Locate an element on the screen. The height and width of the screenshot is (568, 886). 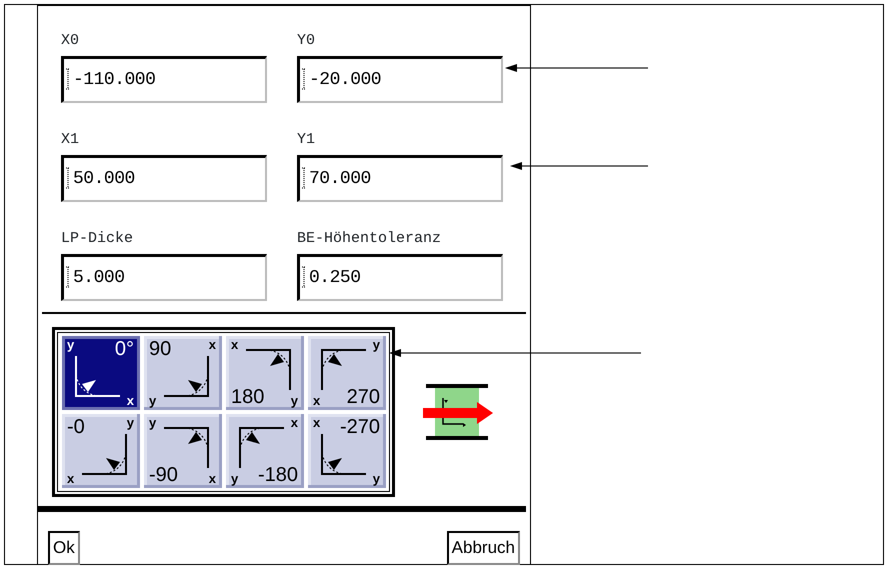
angle-label: -270 is located at coordinates (360, 427).